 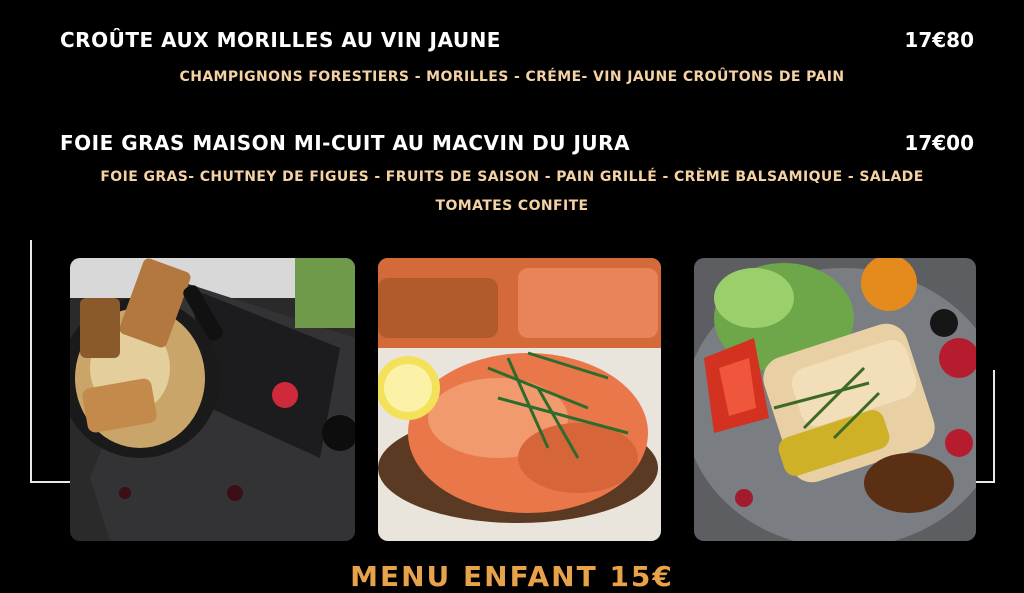 What do you see at coordinates (835, 399) in the screenshot?
I see `photo-foie-gras` at bounding box center [835, 399].